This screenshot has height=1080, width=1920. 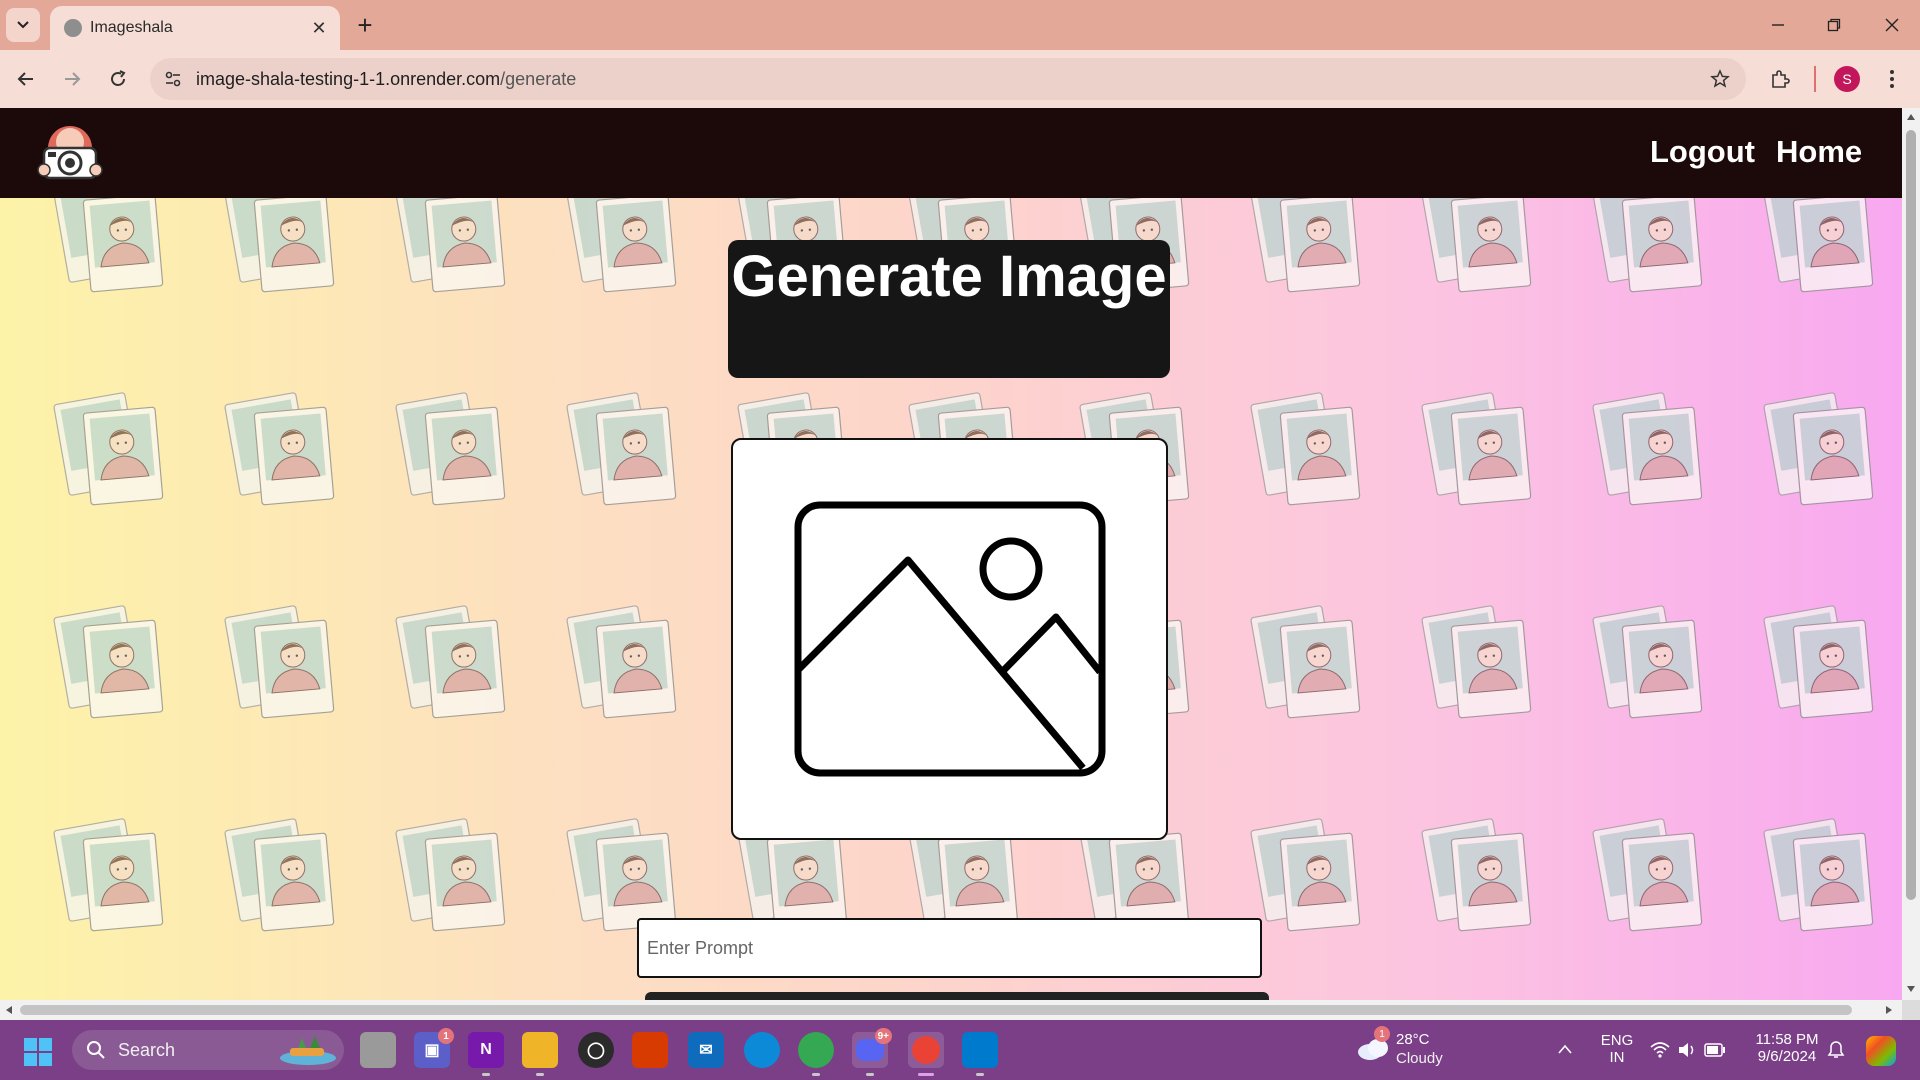 What do you see at coordinates (1382, 1034) in the screenshot?
I see `weather-badge: 1` at bounding box center [1382, 1034].